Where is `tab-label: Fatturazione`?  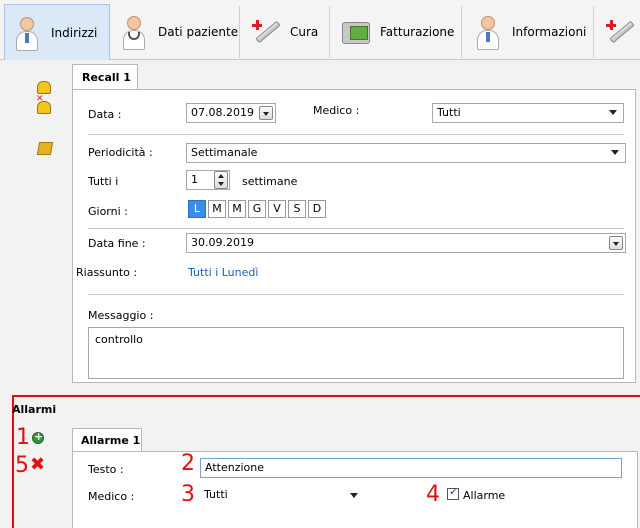
tab-label: Fatturazione is located at coordinates (417, 32).